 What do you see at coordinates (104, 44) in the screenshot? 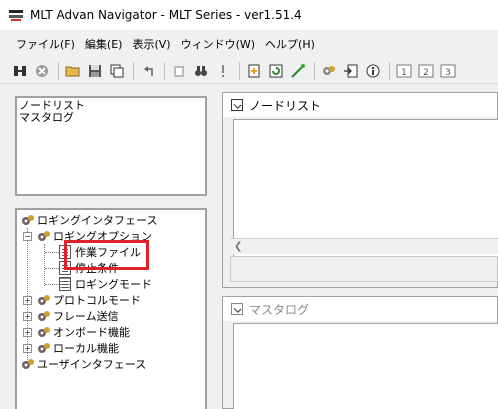
I see `menu-edit: 編集(E)` at bounding box center [104, 44].